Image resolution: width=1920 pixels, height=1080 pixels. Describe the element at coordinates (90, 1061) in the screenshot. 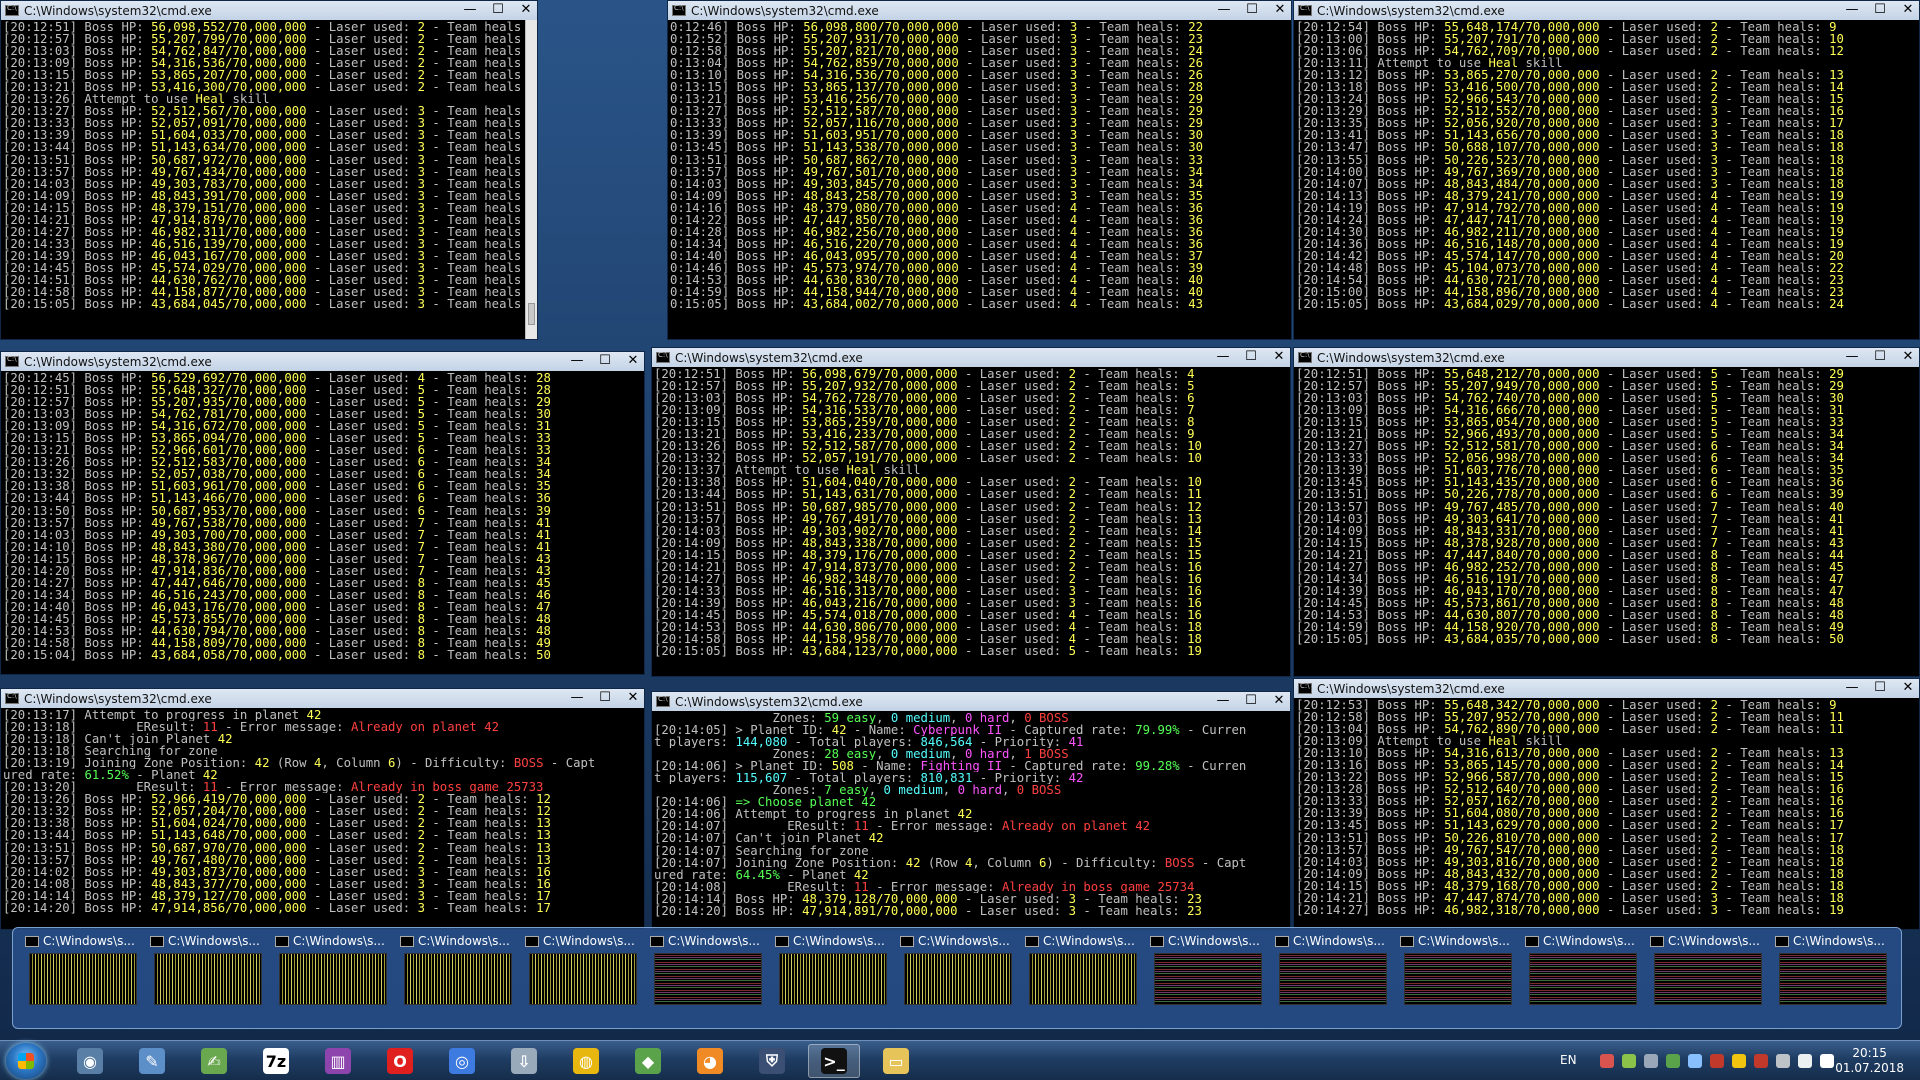

I see `taskbar-button: ◉` at that location.